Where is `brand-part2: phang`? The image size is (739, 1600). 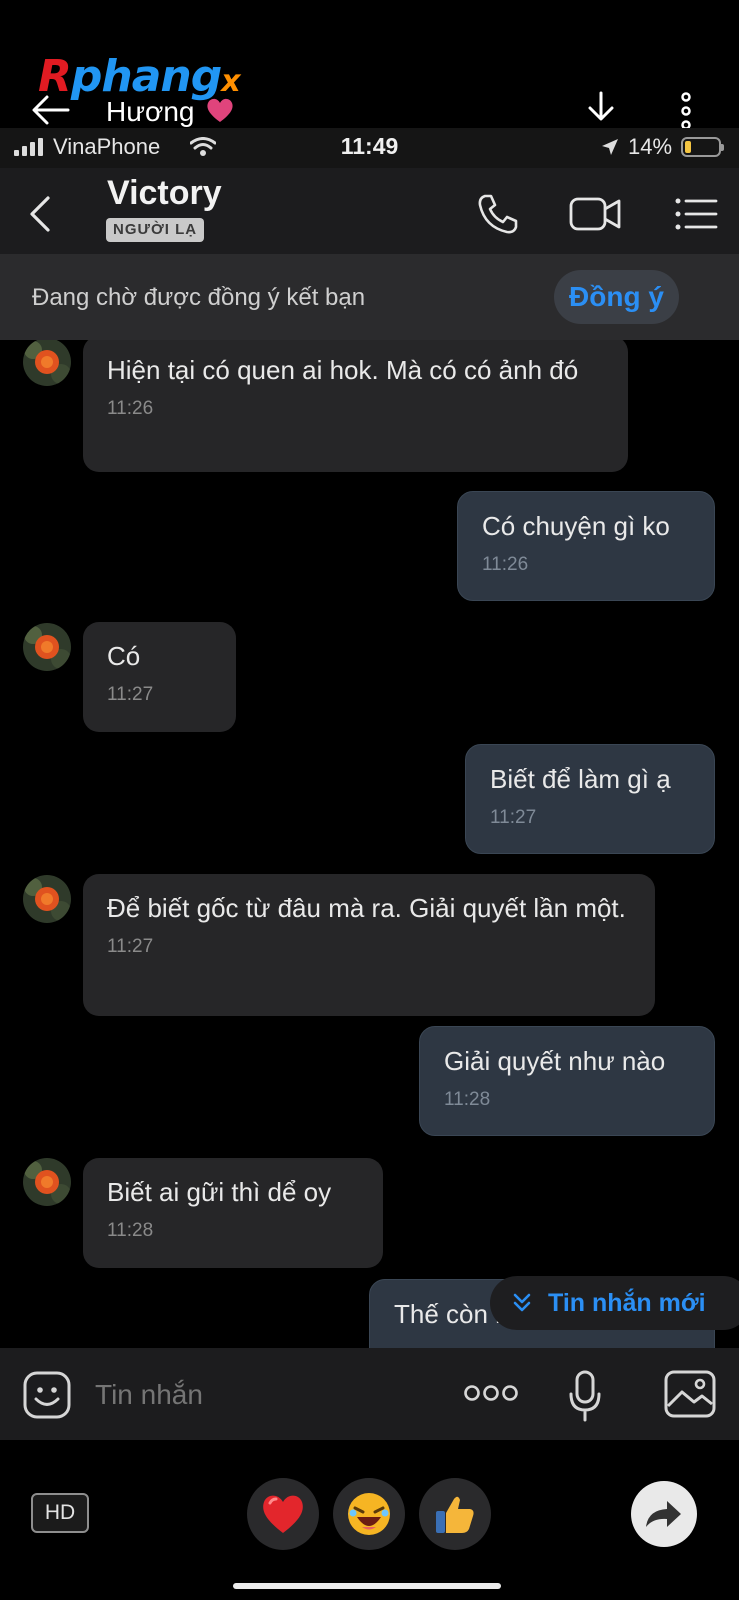 brand-part2: phang is located at coordinates (146, 76).